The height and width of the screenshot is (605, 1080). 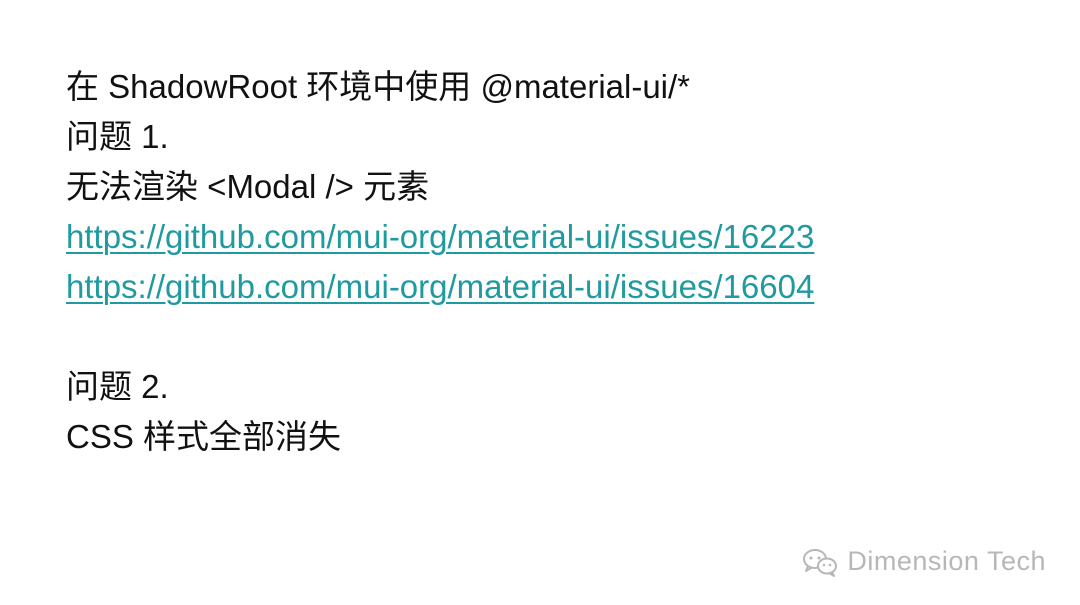 I want to click on issue-1-description: 无法渲染 <Modal /> 元素, so click(x=248, y=186).